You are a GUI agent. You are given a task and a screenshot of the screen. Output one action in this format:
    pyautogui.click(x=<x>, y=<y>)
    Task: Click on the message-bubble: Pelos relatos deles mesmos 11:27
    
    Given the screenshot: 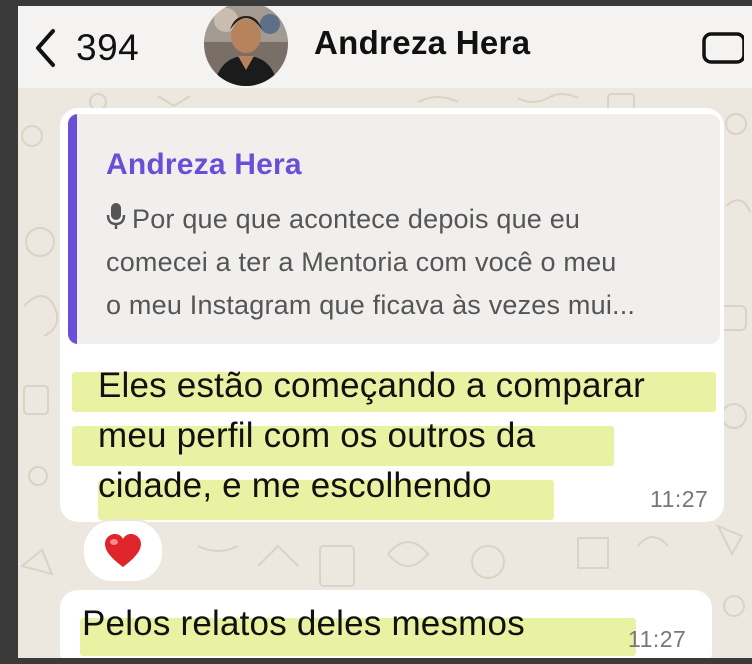 What is the action you would take?
    pyautogui.click(x=386, y=624)
    